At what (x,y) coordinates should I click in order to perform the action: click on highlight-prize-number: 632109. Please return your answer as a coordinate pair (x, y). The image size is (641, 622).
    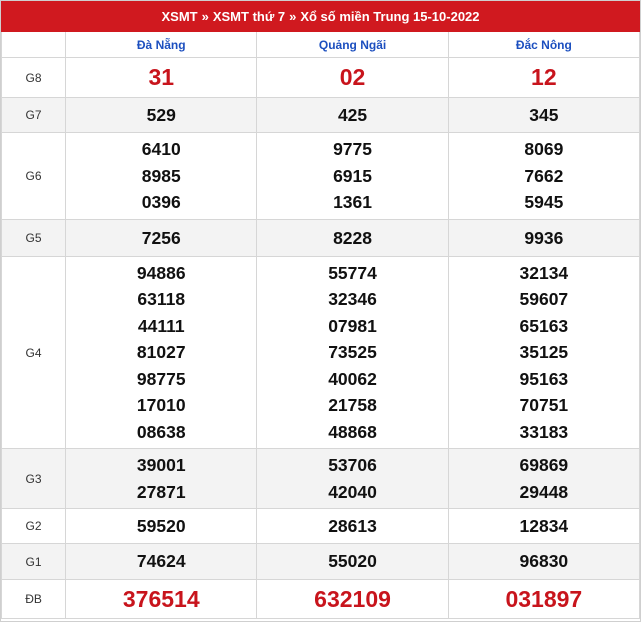
    Looking at the image, I should click on (352, 598).